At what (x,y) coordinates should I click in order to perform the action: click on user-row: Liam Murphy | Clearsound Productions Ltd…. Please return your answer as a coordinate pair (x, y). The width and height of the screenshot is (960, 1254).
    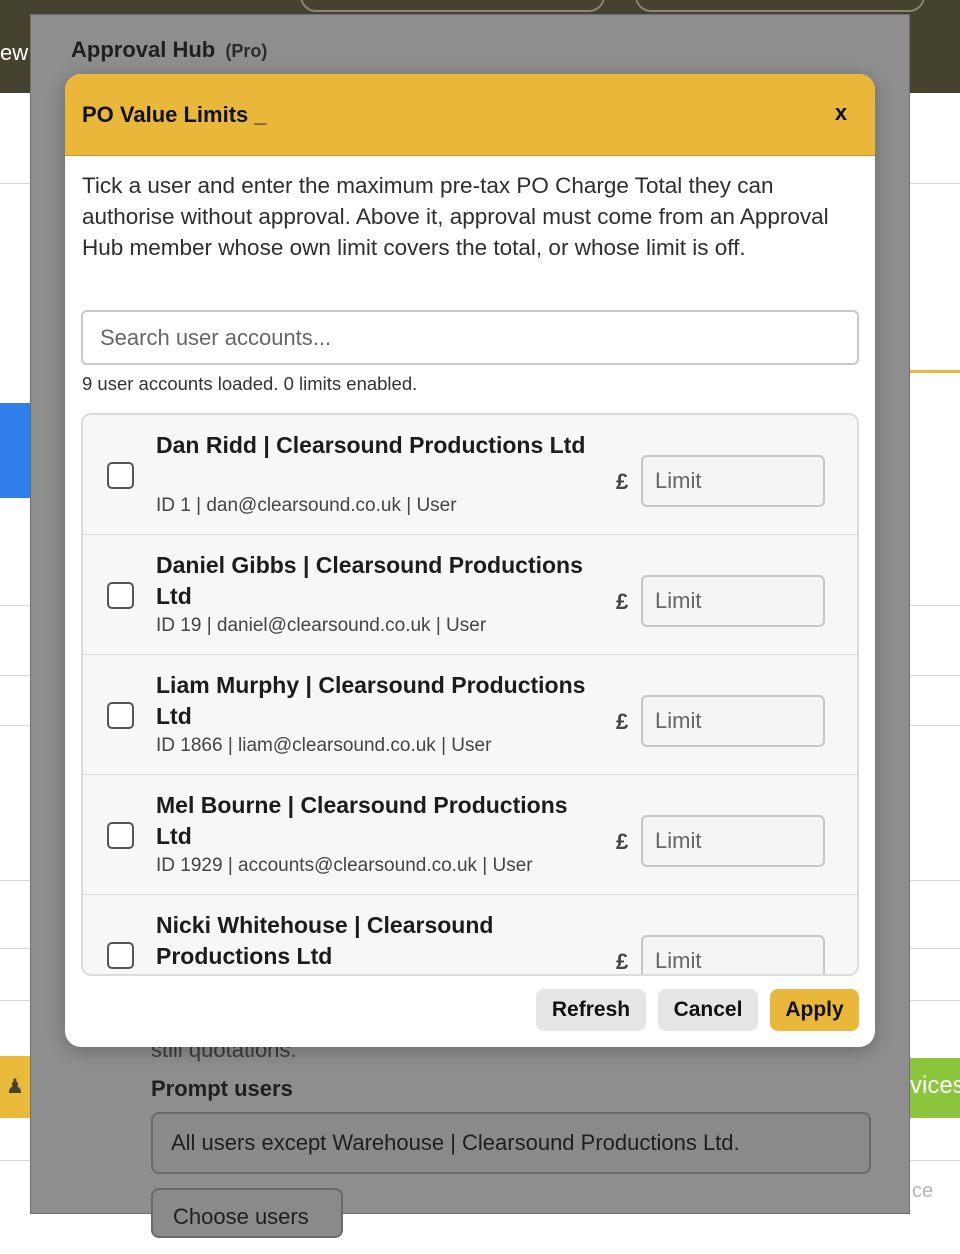
    Looking at the image, I should click on (470, 715).